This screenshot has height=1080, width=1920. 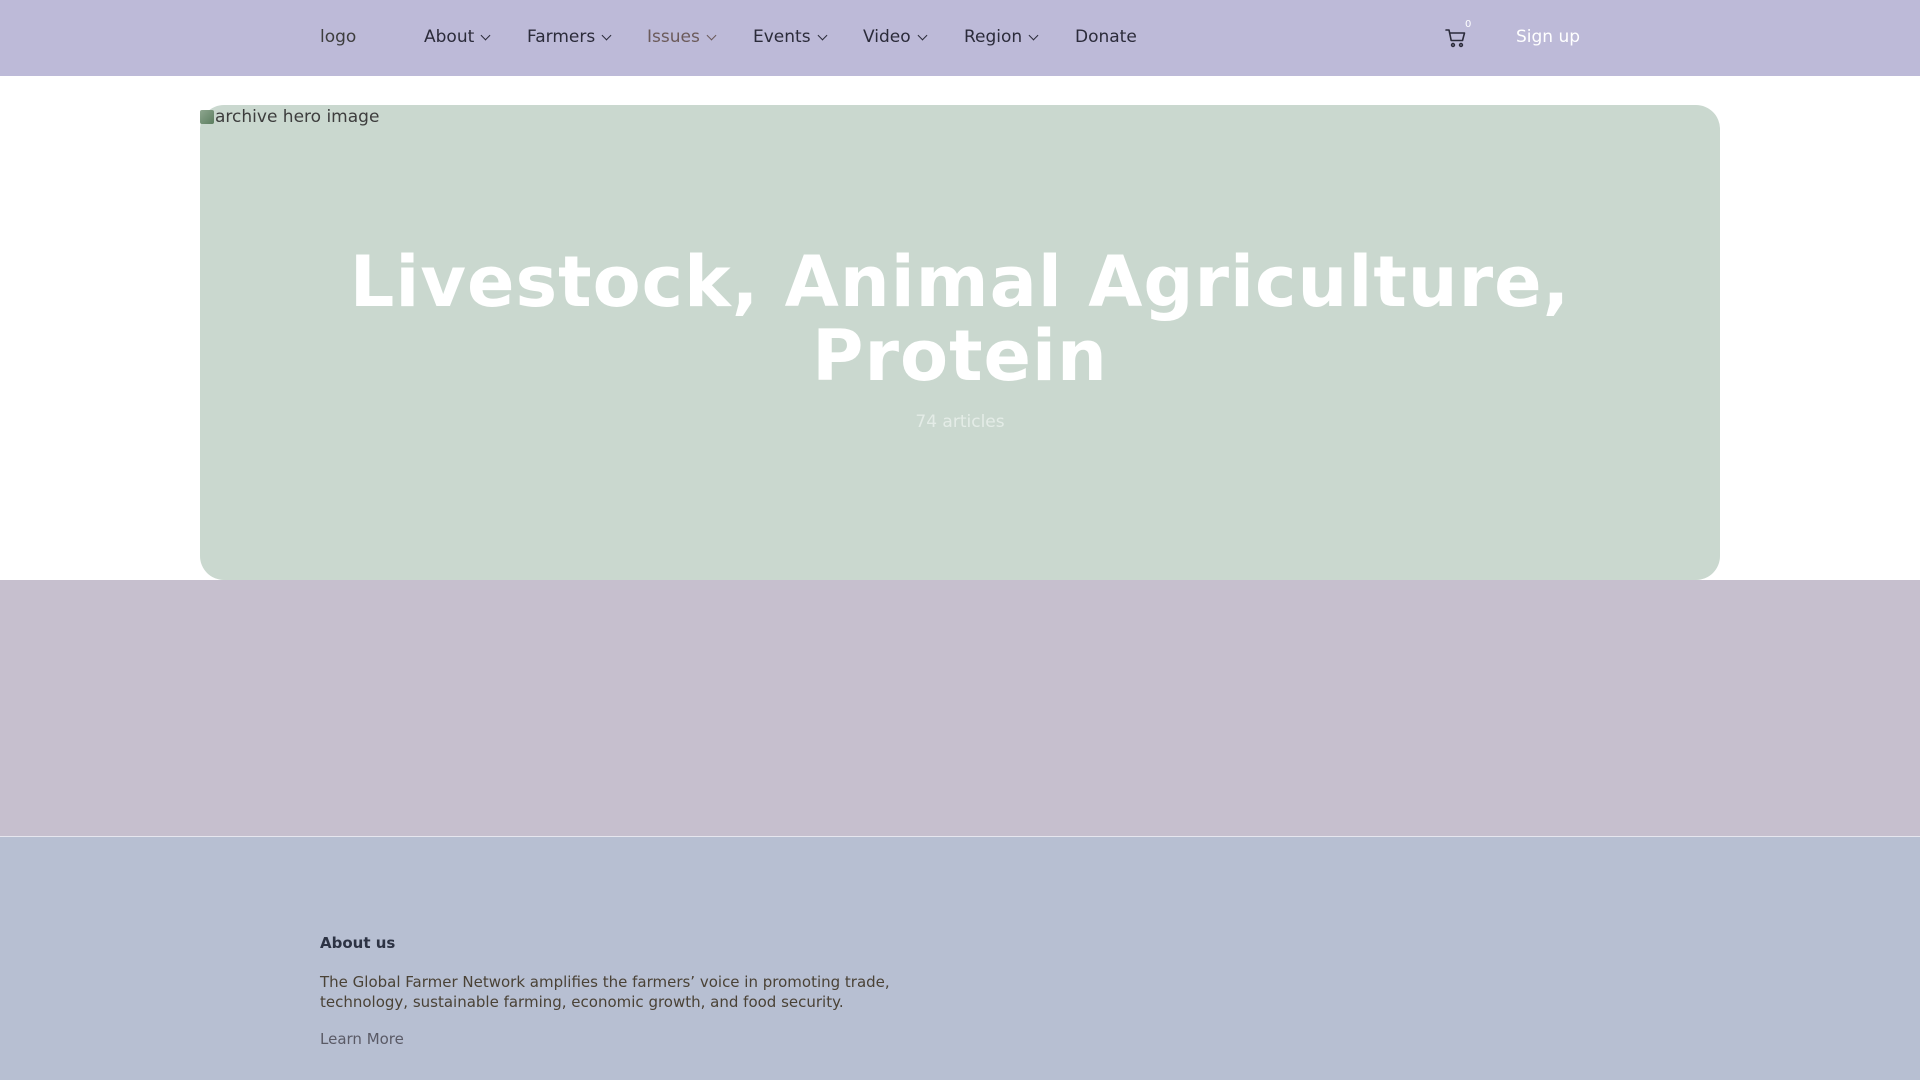 I want to click on broken-image-icon, so click(x=207, y=117).